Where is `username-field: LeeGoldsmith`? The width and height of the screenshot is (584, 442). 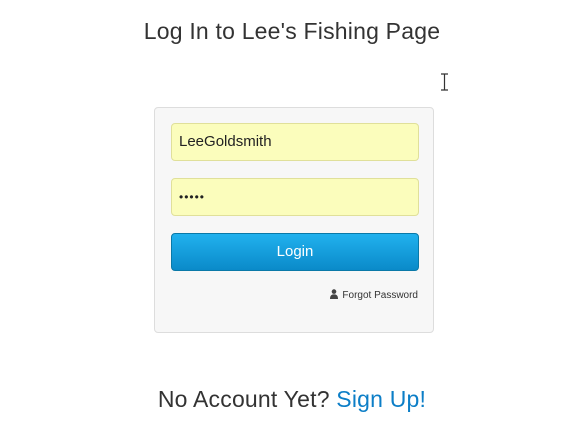 username-field: LeeGoldsmith is located at coordinates (295, 142).